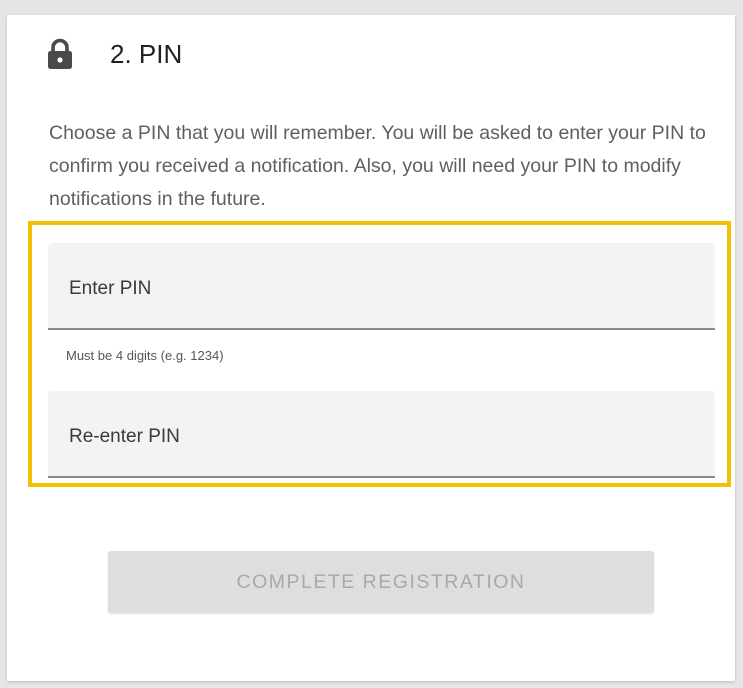  I want to click on lock-icon, so click(60, 54).